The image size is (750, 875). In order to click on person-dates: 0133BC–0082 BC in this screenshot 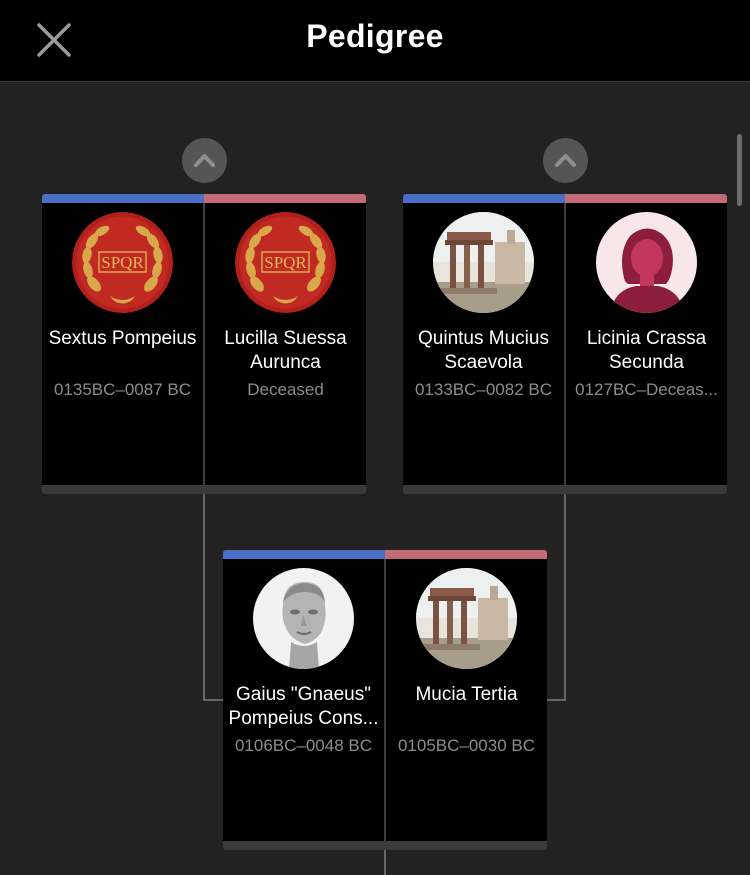, I will do `click(483, 389)`.